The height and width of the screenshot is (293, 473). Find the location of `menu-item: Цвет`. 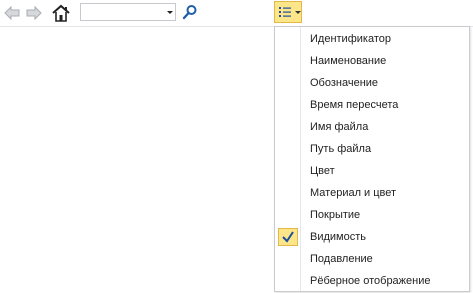

menu-item: Цвет is located at coordinates (372, 171).